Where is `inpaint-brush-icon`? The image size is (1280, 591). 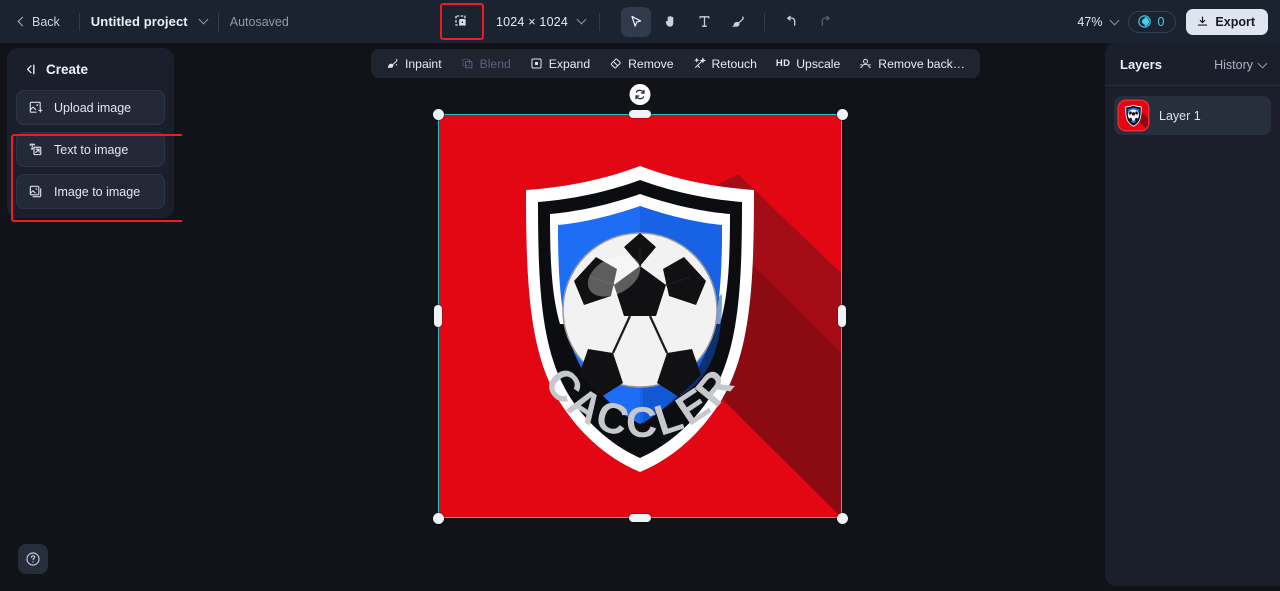 inpaint-brush-icon is located at coordinates (392, 63).